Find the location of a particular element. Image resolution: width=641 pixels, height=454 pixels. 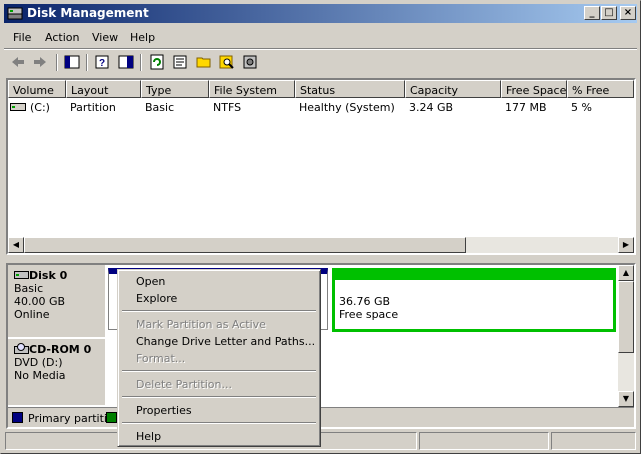

context-menu-open: Open is located at coordinates (150, 281).